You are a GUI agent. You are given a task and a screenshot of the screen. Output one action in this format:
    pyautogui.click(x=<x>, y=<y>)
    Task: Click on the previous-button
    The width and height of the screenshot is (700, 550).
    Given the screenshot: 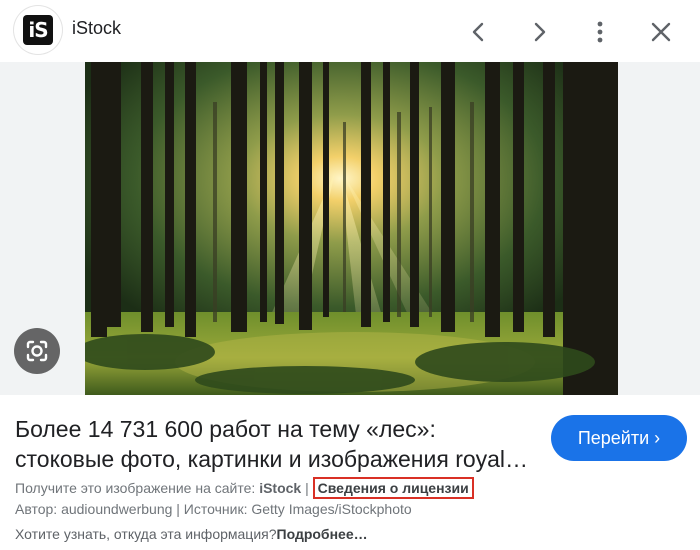 What is the action you would take?
    pyautogui.click(x=479, y=32)
    